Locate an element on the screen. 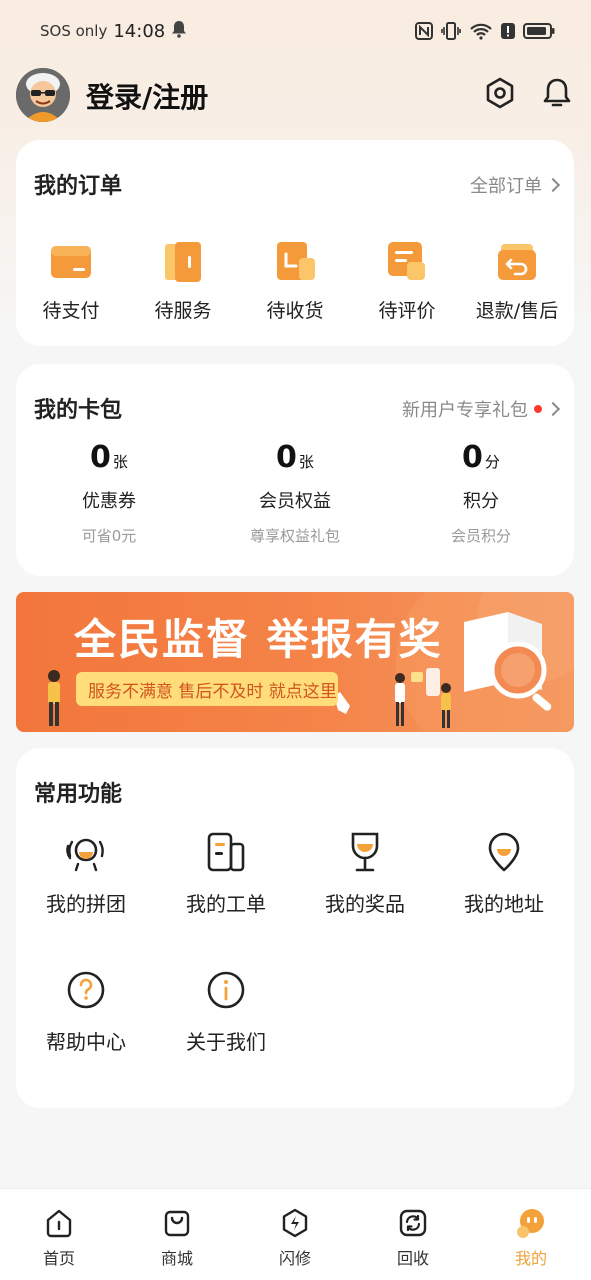  benefit-label: 会员权益 is located at coordinates (295, 501).